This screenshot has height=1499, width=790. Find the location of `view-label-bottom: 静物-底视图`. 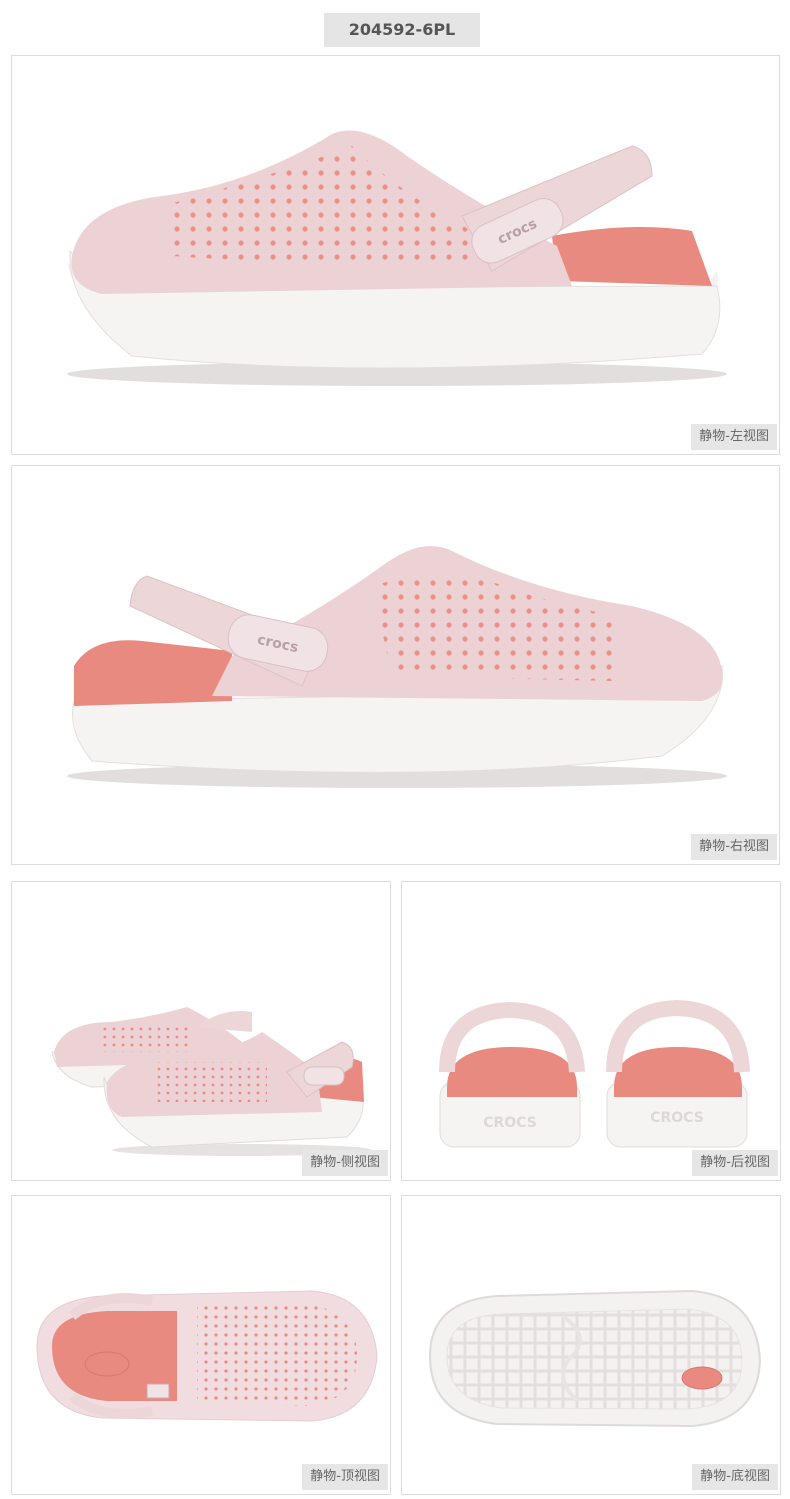

view-label-bottom: 静物-底视图 is located at coordinates (735, 1477).